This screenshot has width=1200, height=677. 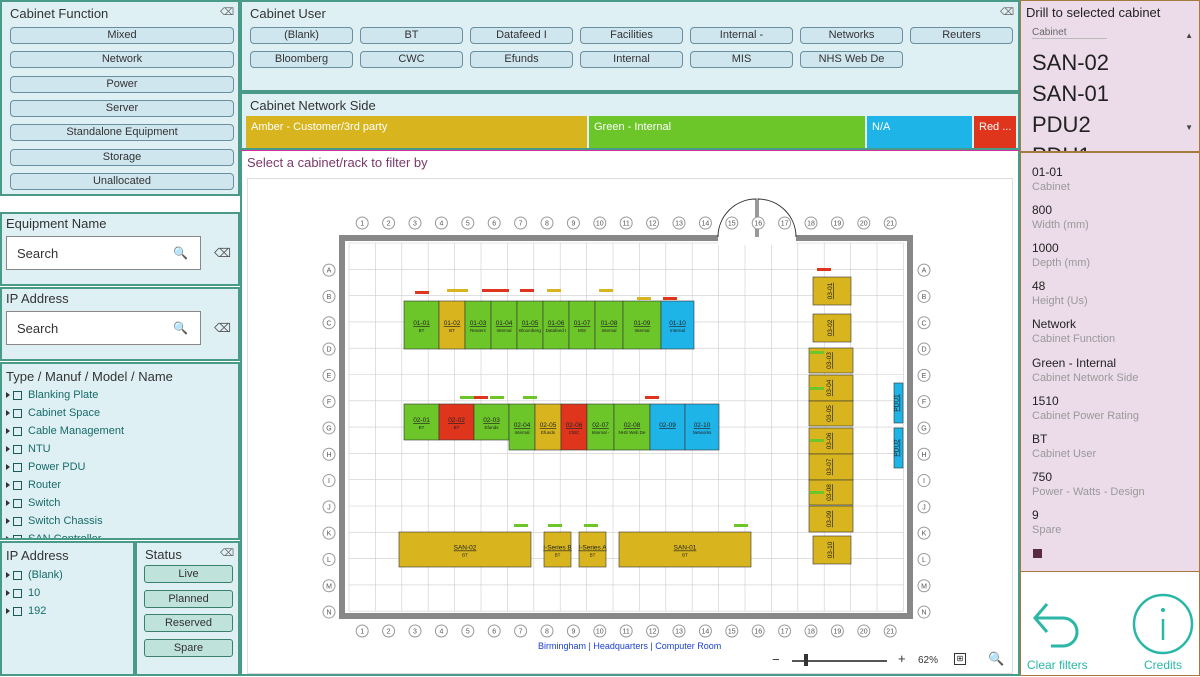 What do you see at coordinates (188, 647) in the screenshot?
I see `status-button: Spare` at bounding box center [188, 647].